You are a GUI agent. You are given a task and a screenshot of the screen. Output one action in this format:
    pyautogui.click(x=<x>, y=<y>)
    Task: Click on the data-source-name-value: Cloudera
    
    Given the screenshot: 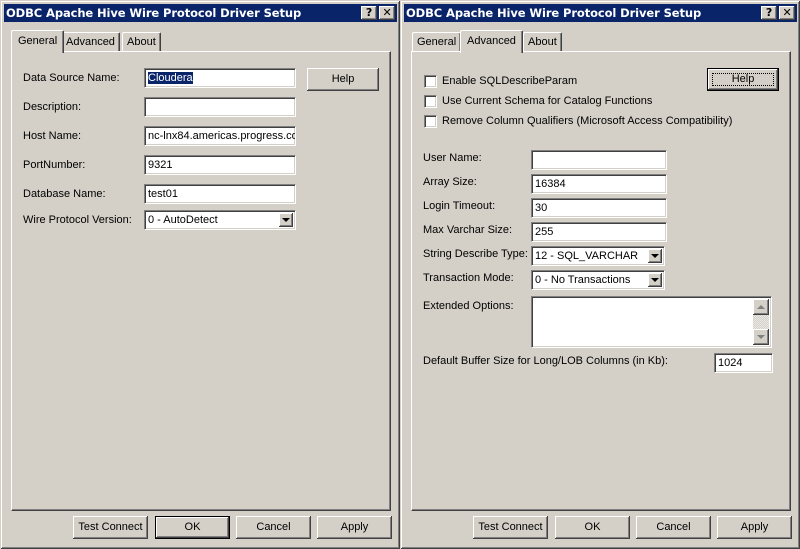 What is the action you would take?
    pyautogui.click(x=170, y=78)
    